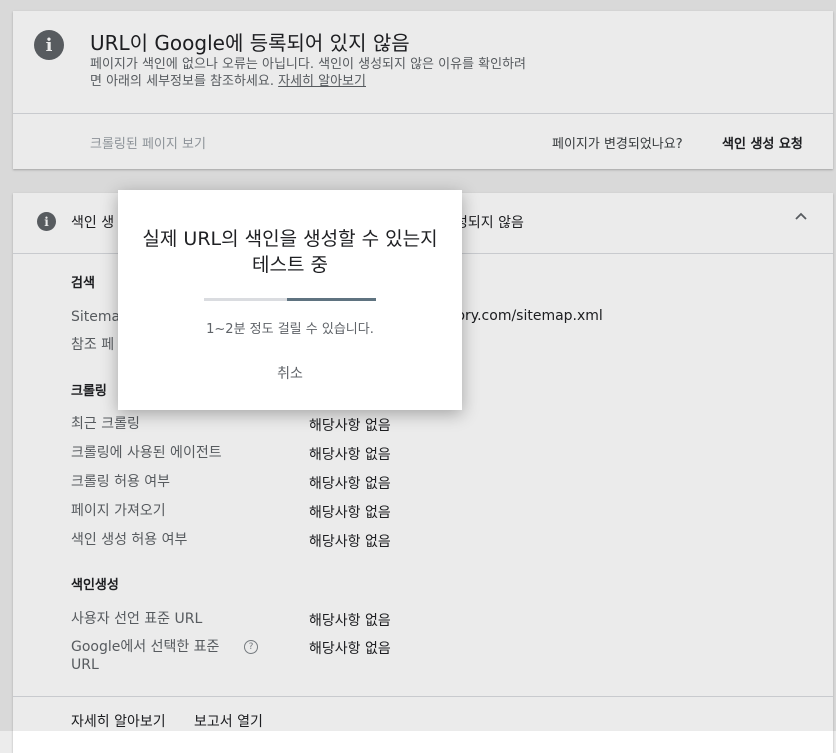 This screenshot has height=753, width=836. I want to click on progress-bar, so click(290, 299).